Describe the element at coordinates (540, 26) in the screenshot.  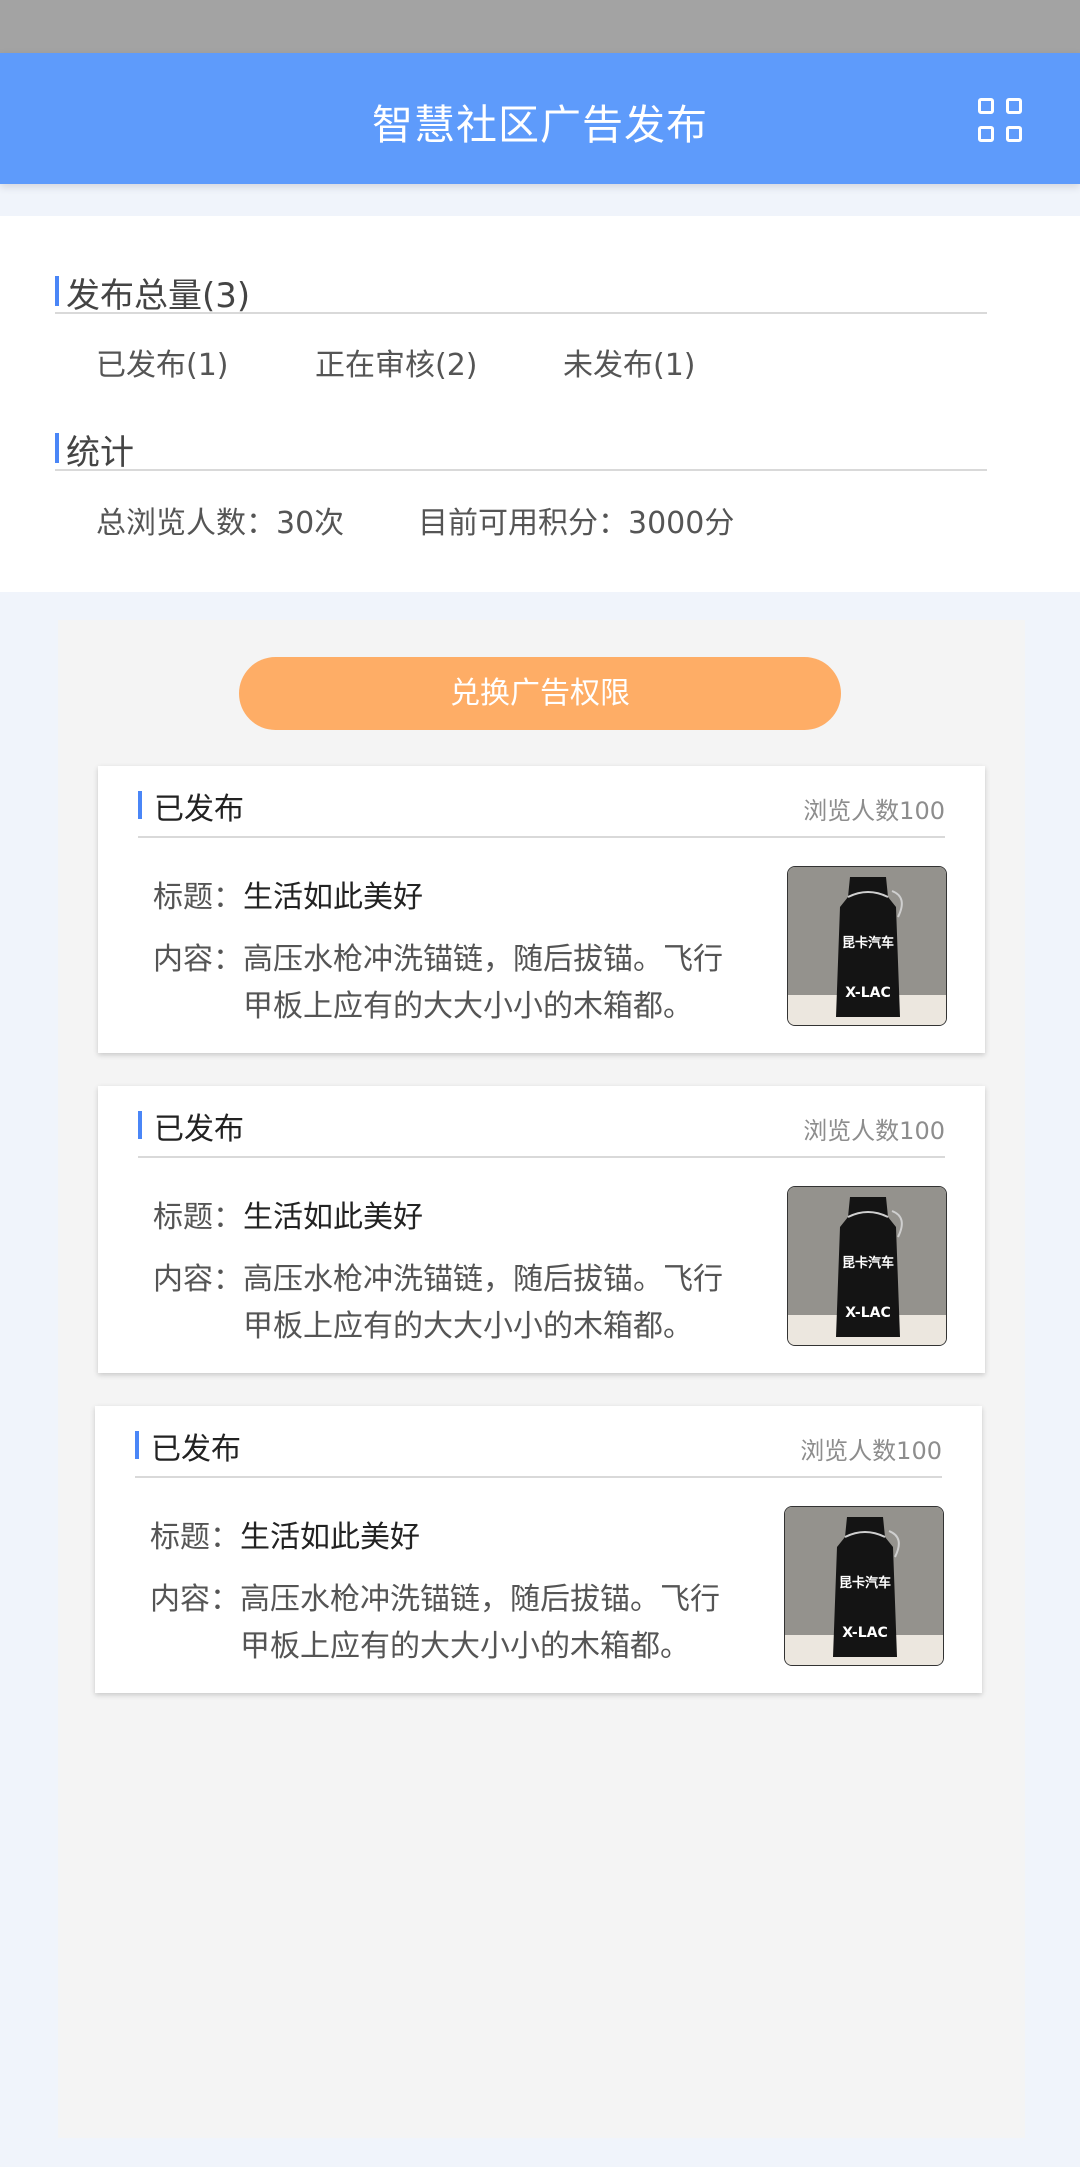
I see `status-bar` at that location.